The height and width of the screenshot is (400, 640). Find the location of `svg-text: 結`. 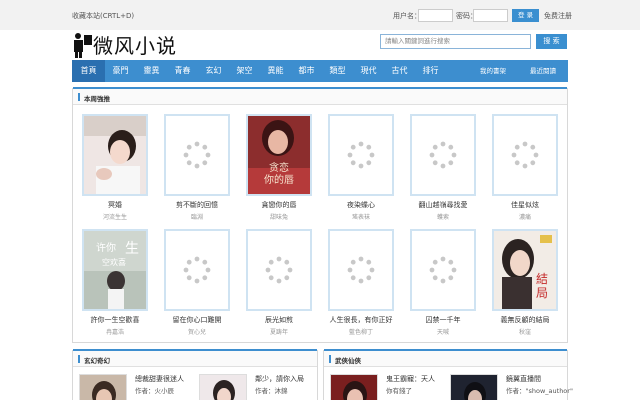

svg-text: 結 is located at coordinates (542, 279).